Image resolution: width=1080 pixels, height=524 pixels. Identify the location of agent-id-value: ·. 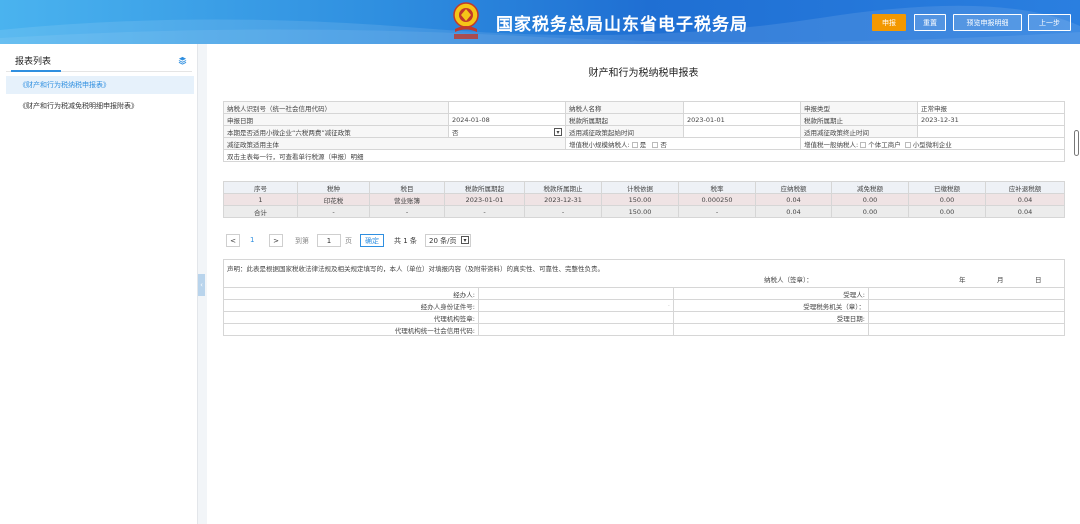
(576, 305).